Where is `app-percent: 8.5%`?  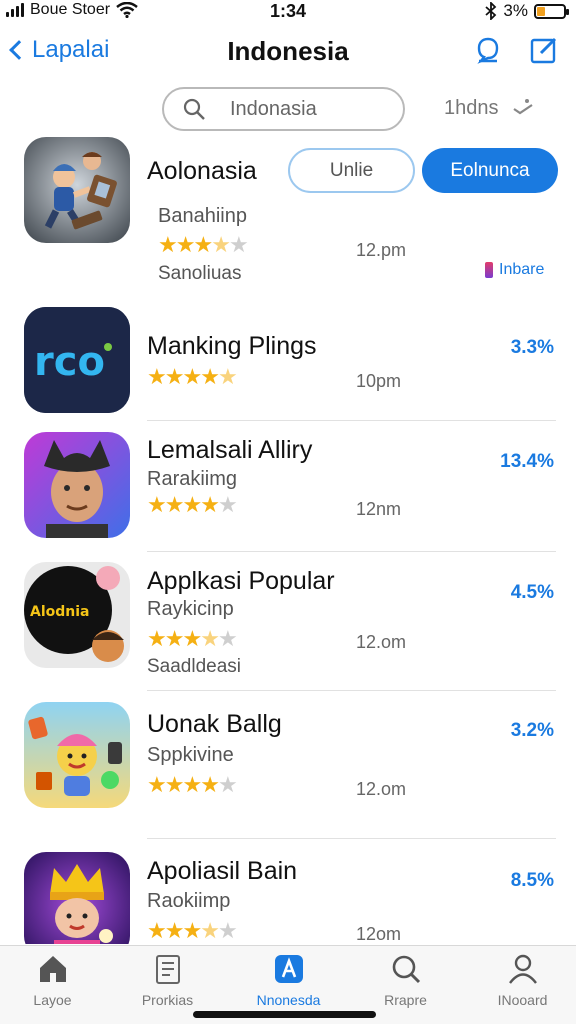 app-percent: 8.5% is located at coordinates (532, 880).